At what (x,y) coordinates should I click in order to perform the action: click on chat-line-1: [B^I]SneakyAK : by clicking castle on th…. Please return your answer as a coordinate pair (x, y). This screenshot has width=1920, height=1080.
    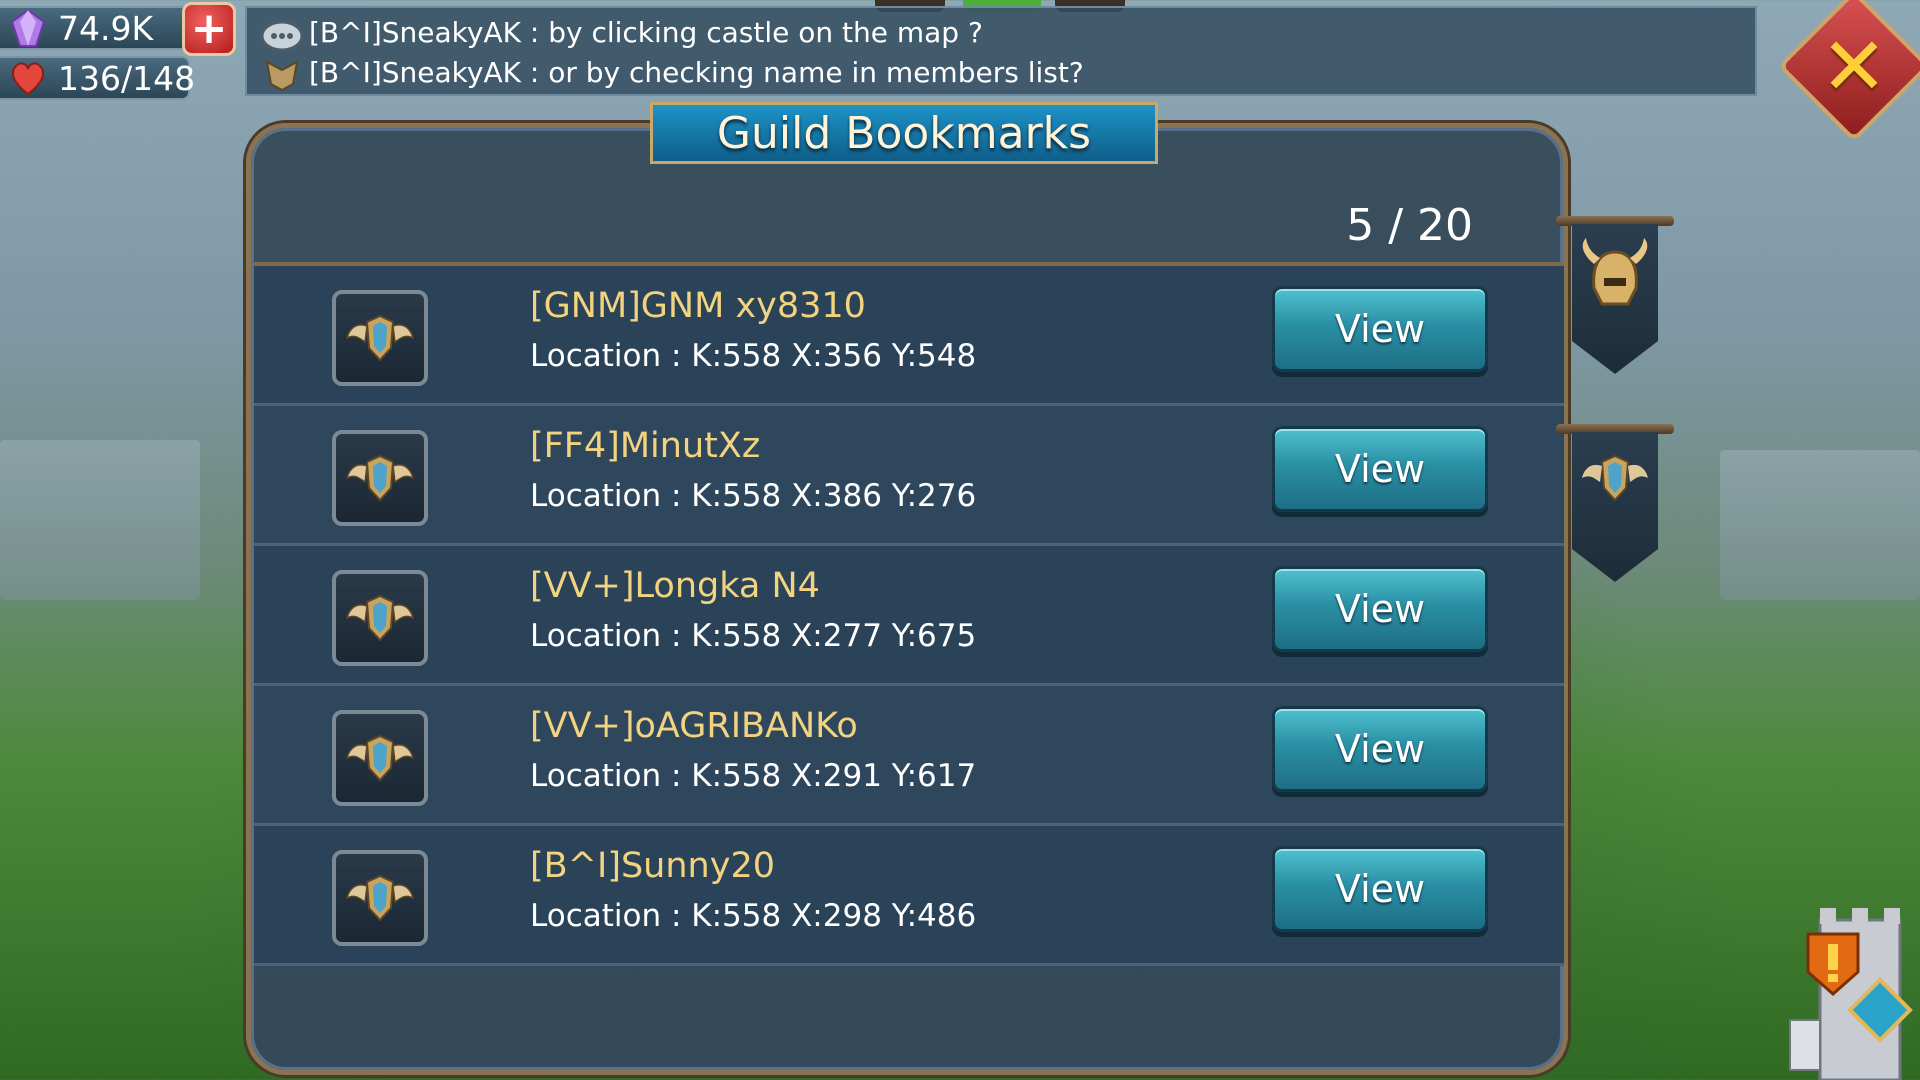
    Looking at the image, I should click on (646, 32).